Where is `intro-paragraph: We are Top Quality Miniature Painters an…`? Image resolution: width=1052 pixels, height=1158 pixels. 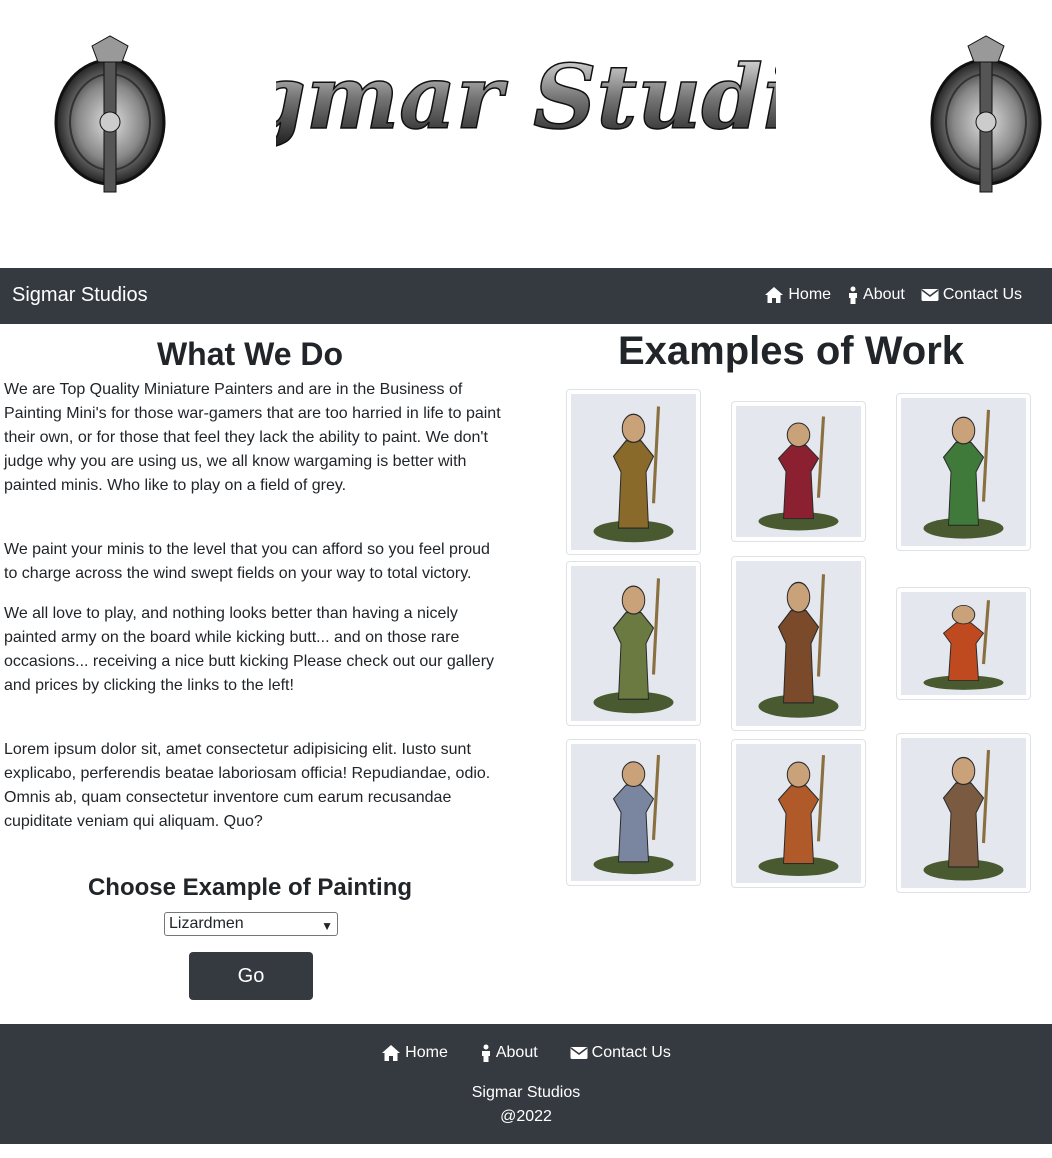 intro-paragraph: We are Top Quality Miniature Painters an… is located at coordinates (252, 437).